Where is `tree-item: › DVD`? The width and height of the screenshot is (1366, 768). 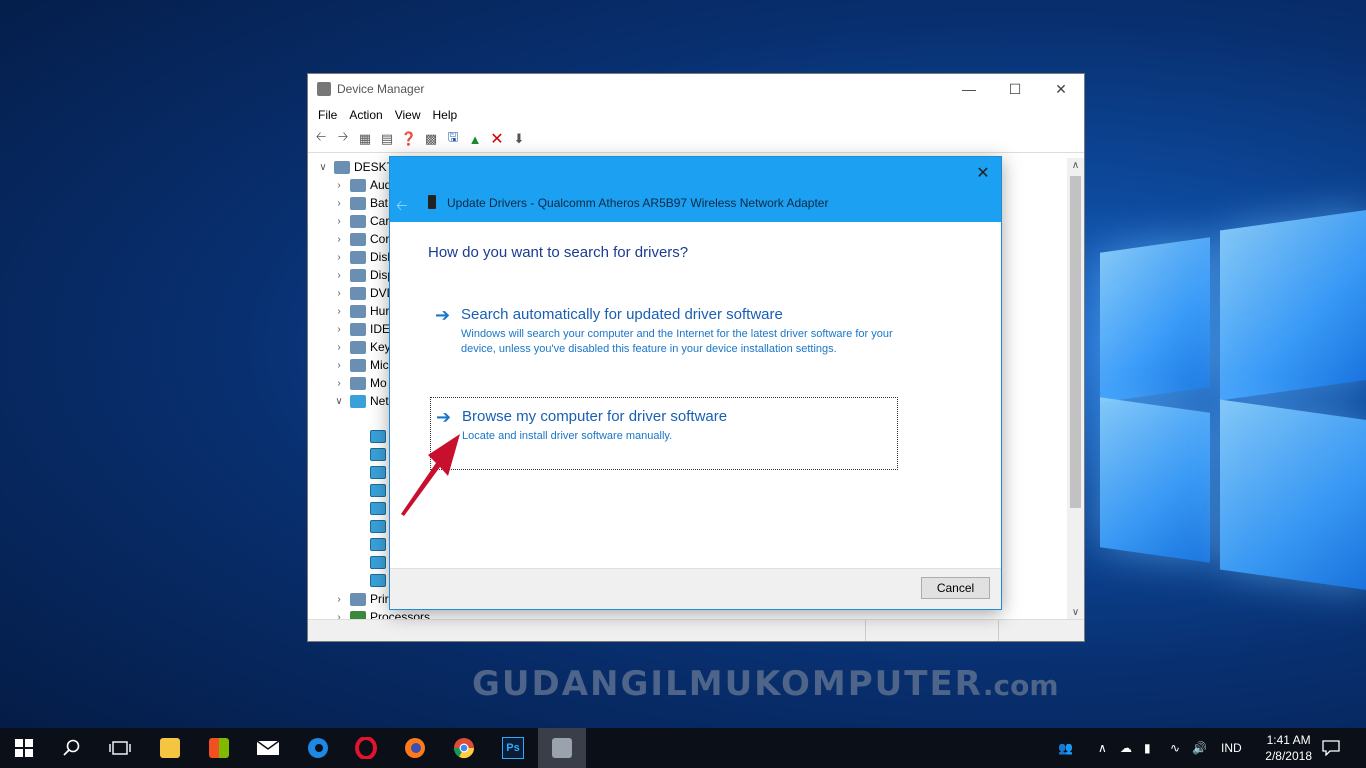
tree-item: › DVD is located at coordinates (363, 293).